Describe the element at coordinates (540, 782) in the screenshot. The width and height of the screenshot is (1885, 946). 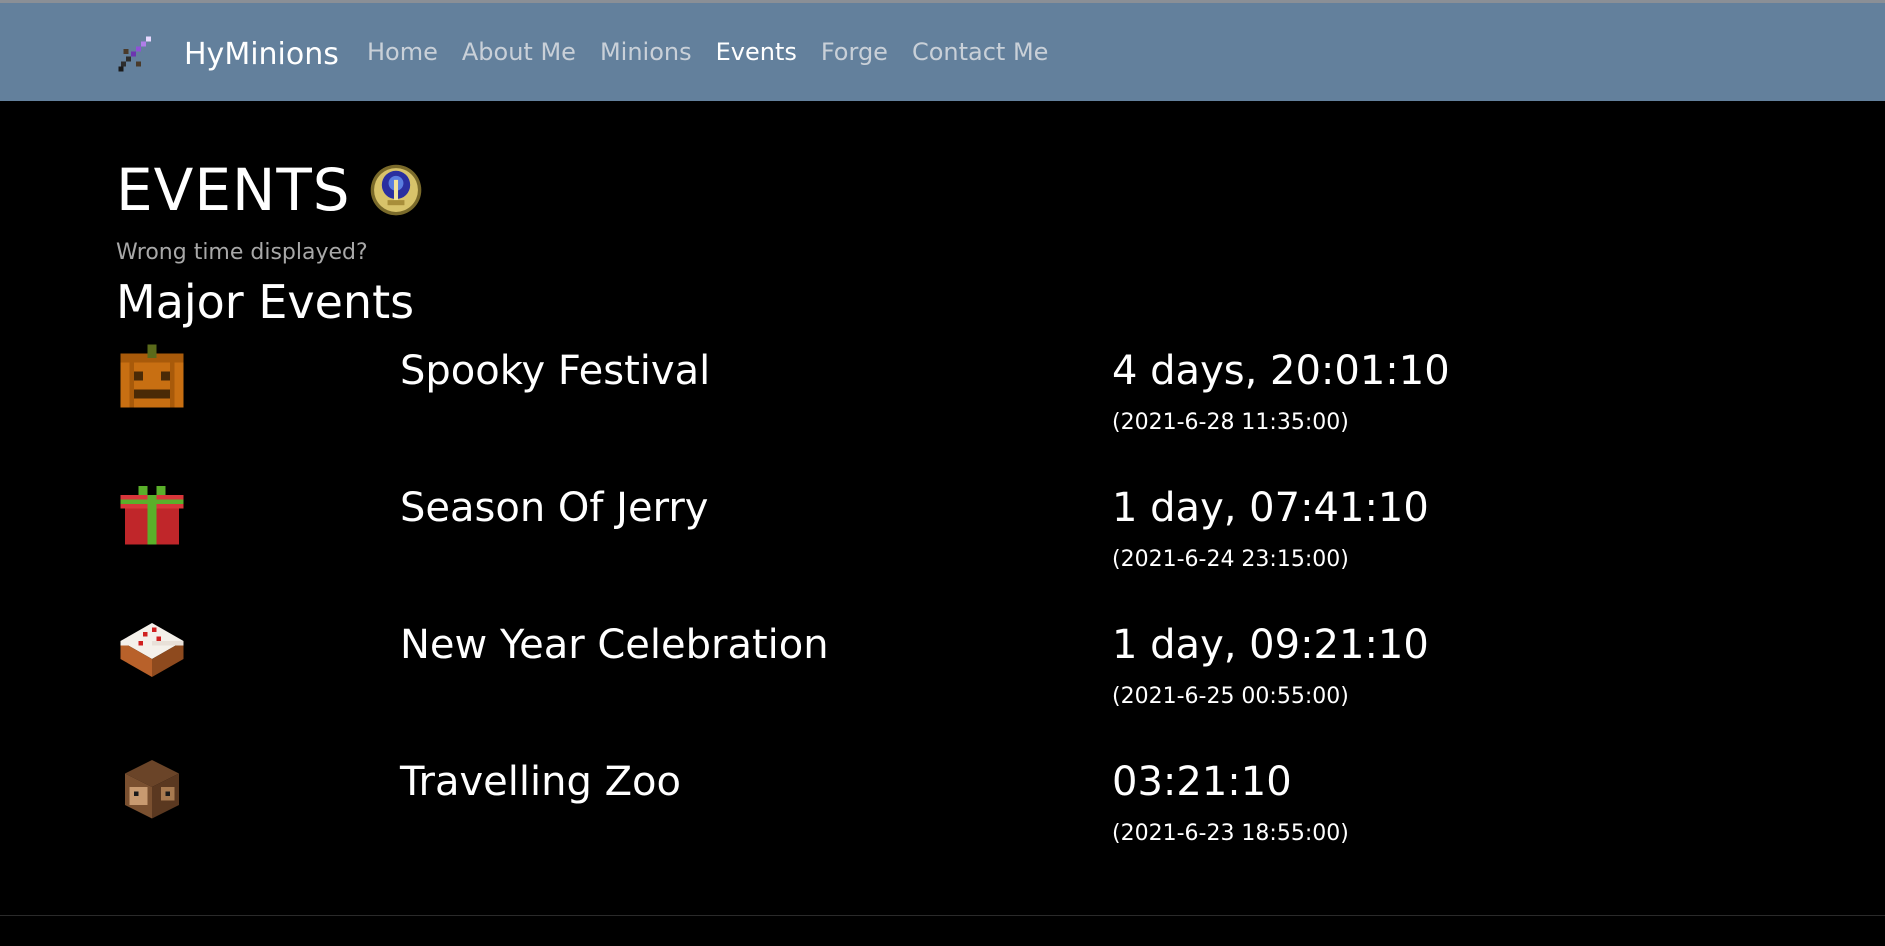
I see `event-name: Travelling Zoo` at that location.